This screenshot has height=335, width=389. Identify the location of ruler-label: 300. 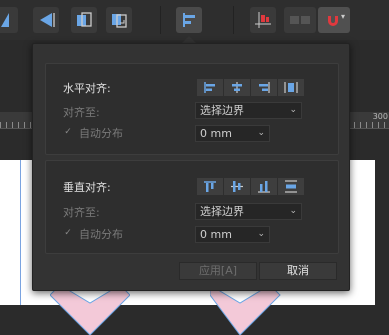
(380, 116).